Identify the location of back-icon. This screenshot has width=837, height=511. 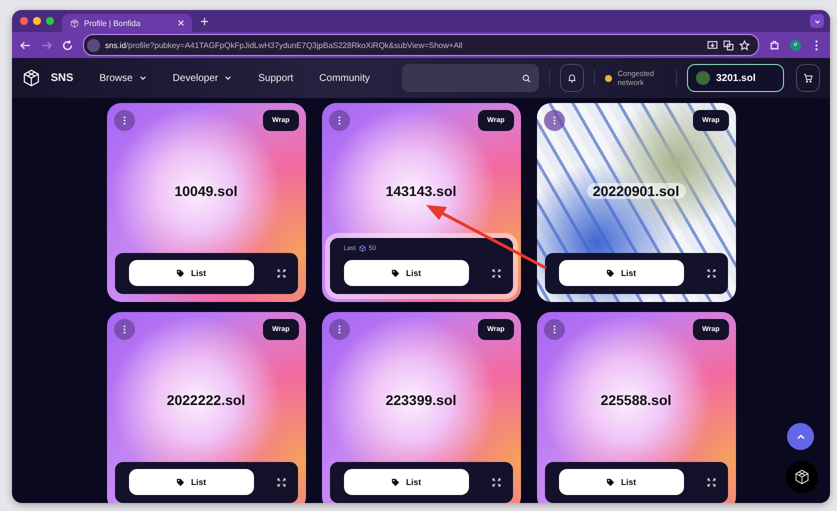
(25, 45).